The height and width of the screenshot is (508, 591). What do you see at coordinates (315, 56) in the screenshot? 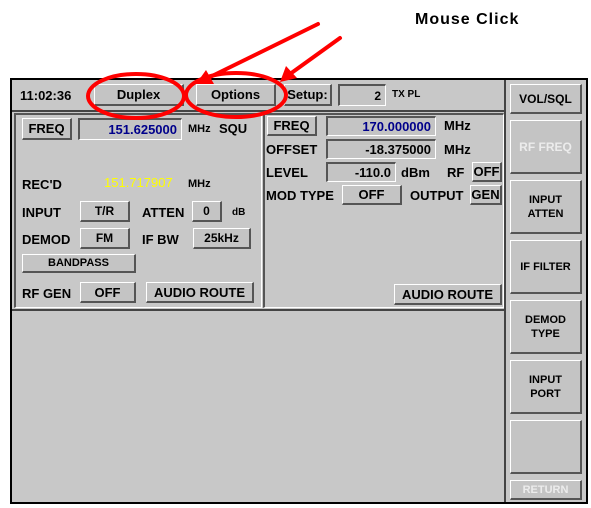
I see `arrow-to-options-line` at bounding box center [315, 56].